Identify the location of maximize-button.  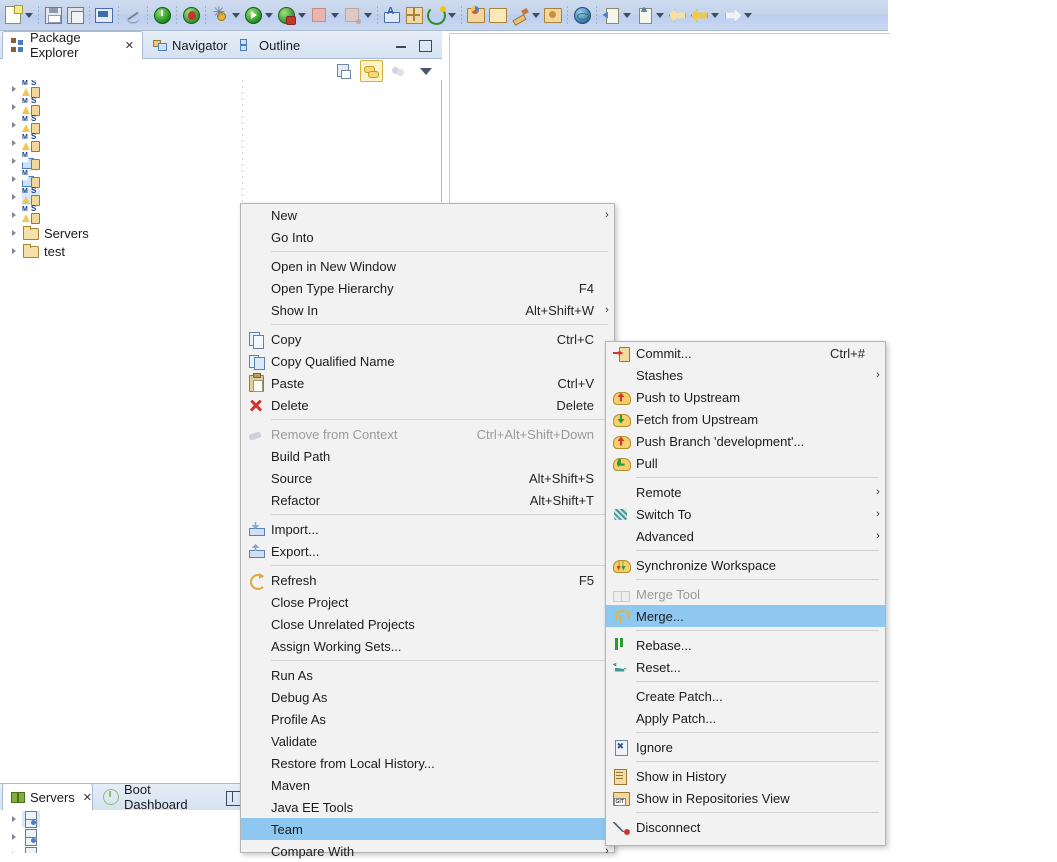
(425, 45).